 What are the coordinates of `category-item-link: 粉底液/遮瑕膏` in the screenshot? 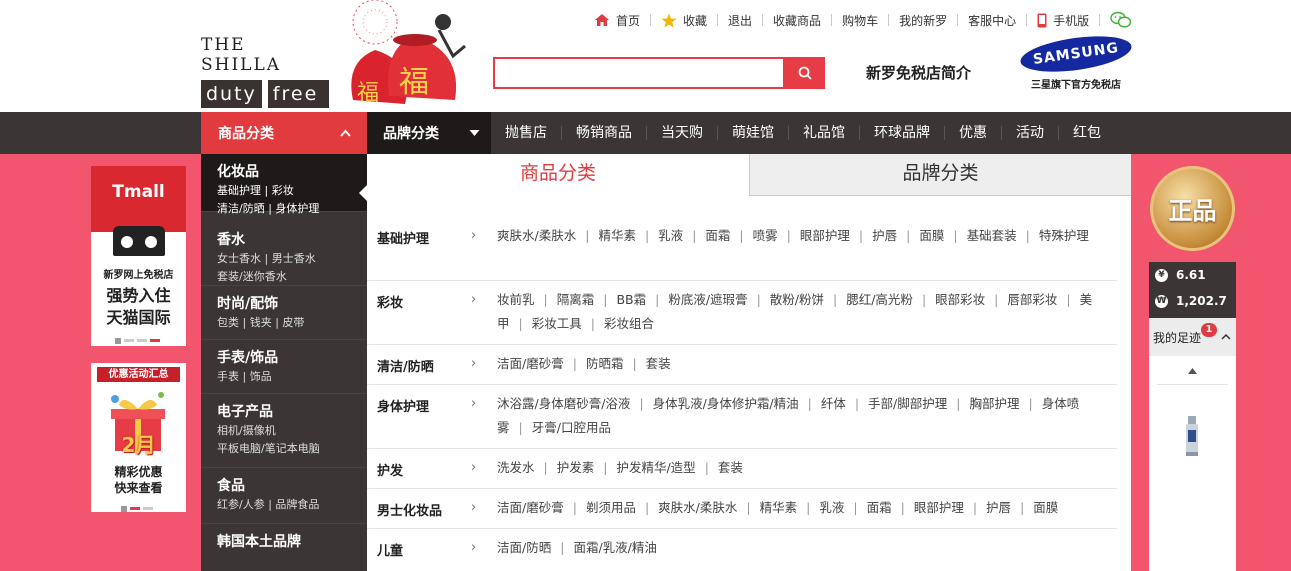 It's located at (707, 299).